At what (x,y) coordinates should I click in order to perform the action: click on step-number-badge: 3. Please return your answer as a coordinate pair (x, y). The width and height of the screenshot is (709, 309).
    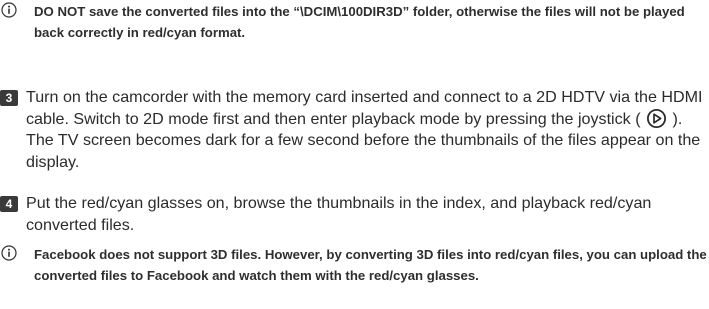
    Looking at the image, I should click on (9, 98).